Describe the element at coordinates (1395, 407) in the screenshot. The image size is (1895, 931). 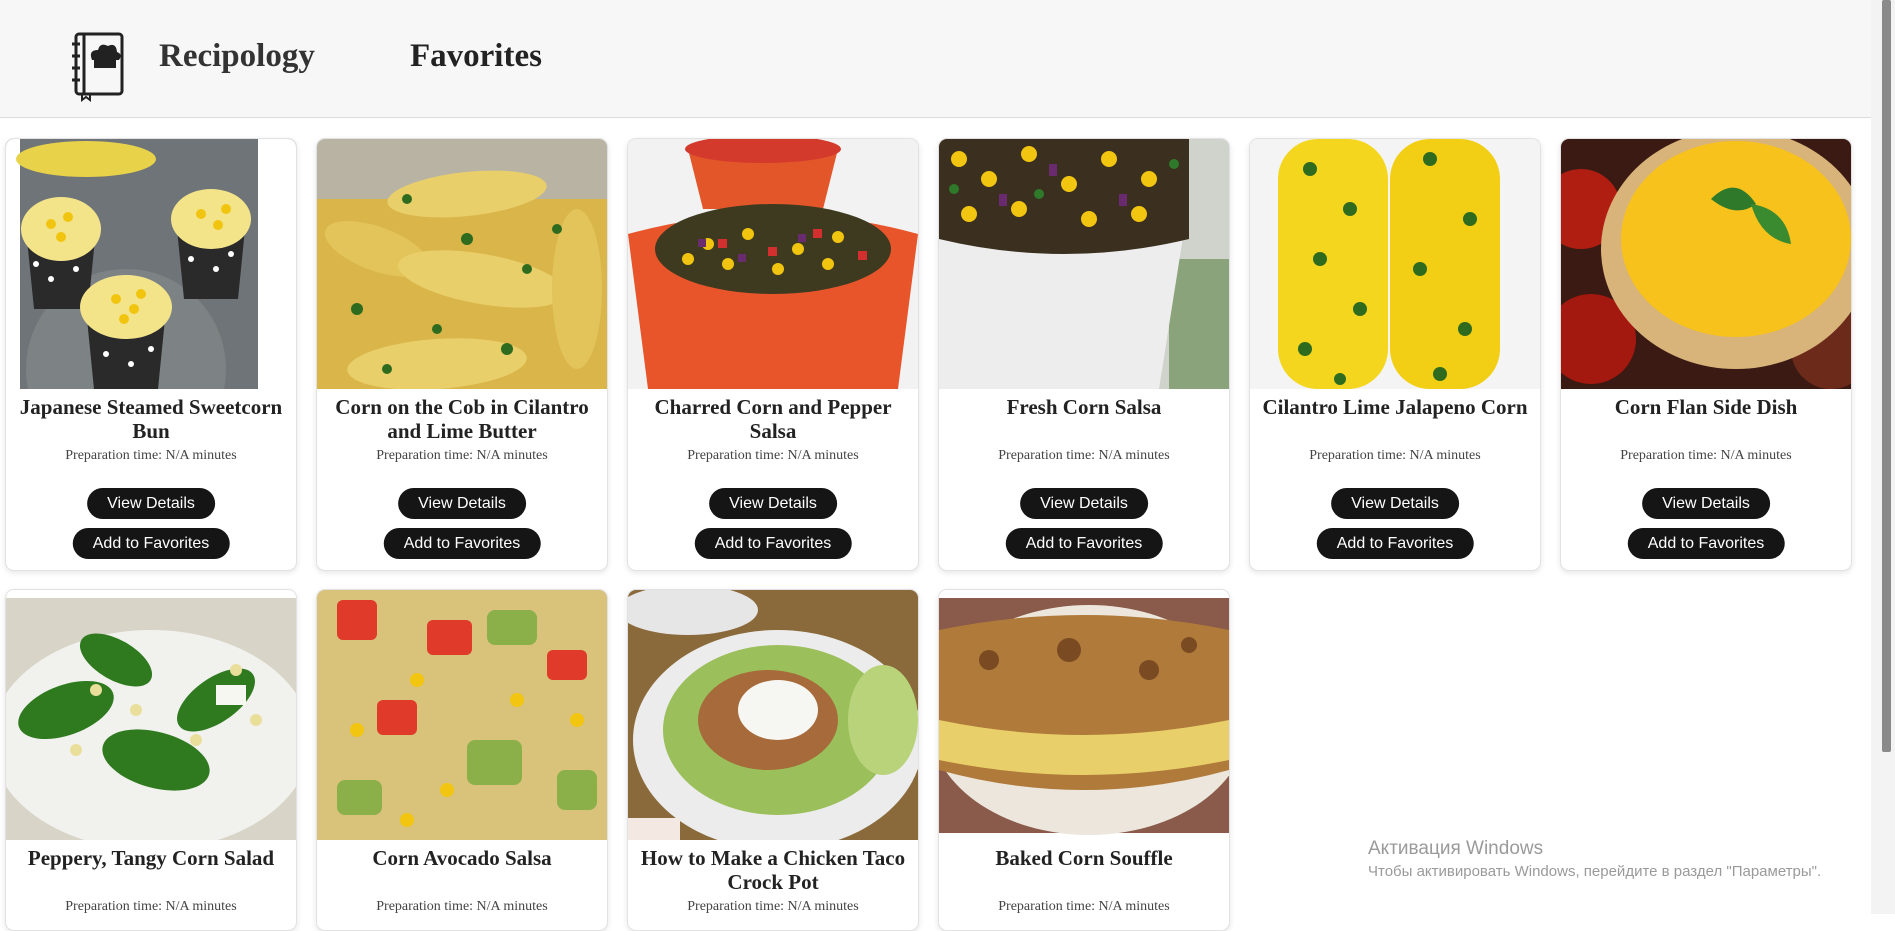
I see `recipe-title: Cilantro Lime Jalapeno Corn` at that location.